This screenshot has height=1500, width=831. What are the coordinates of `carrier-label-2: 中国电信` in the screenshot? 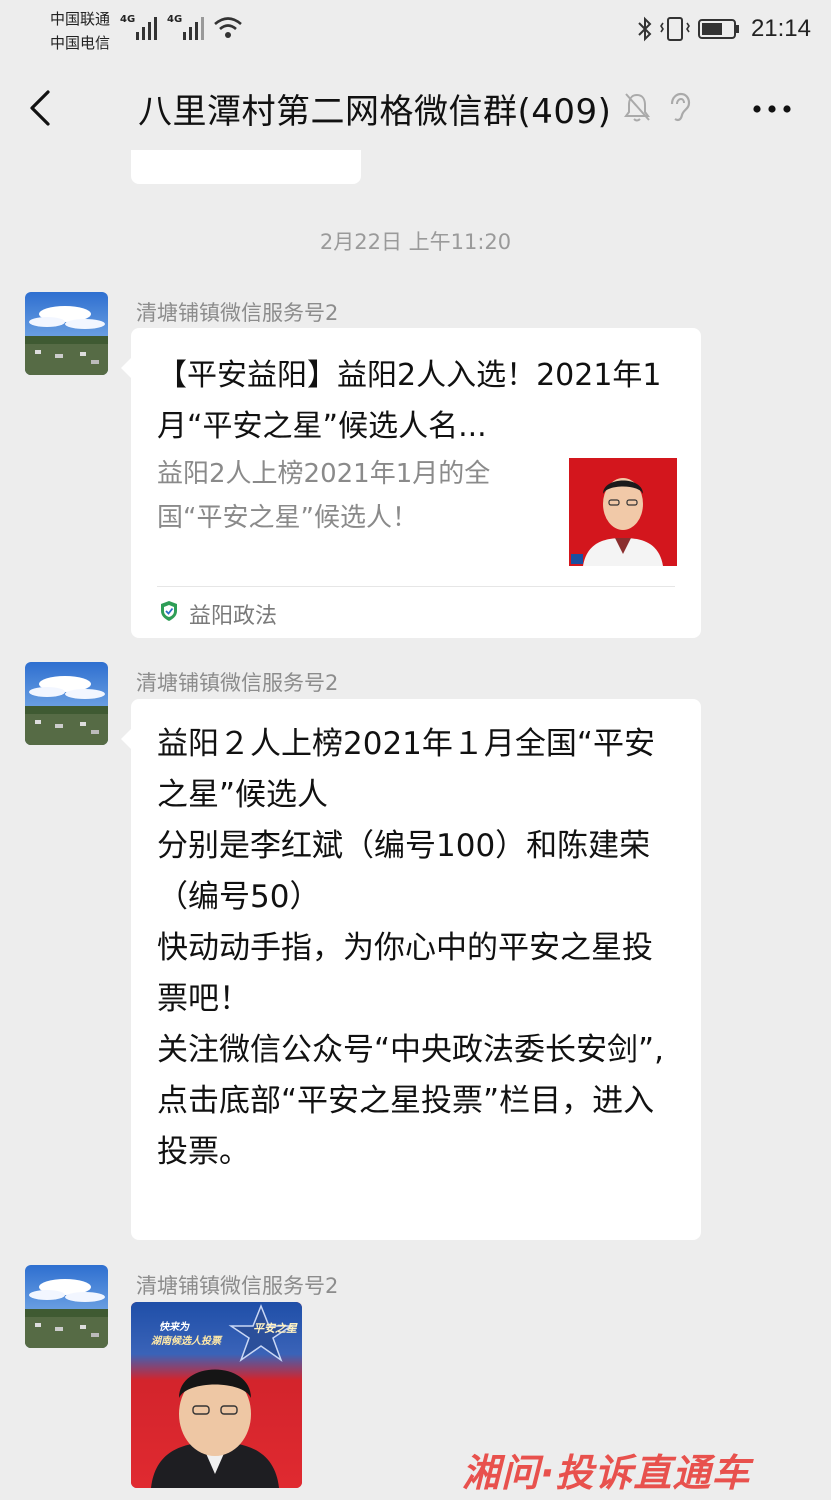 It's located at (80, 43).